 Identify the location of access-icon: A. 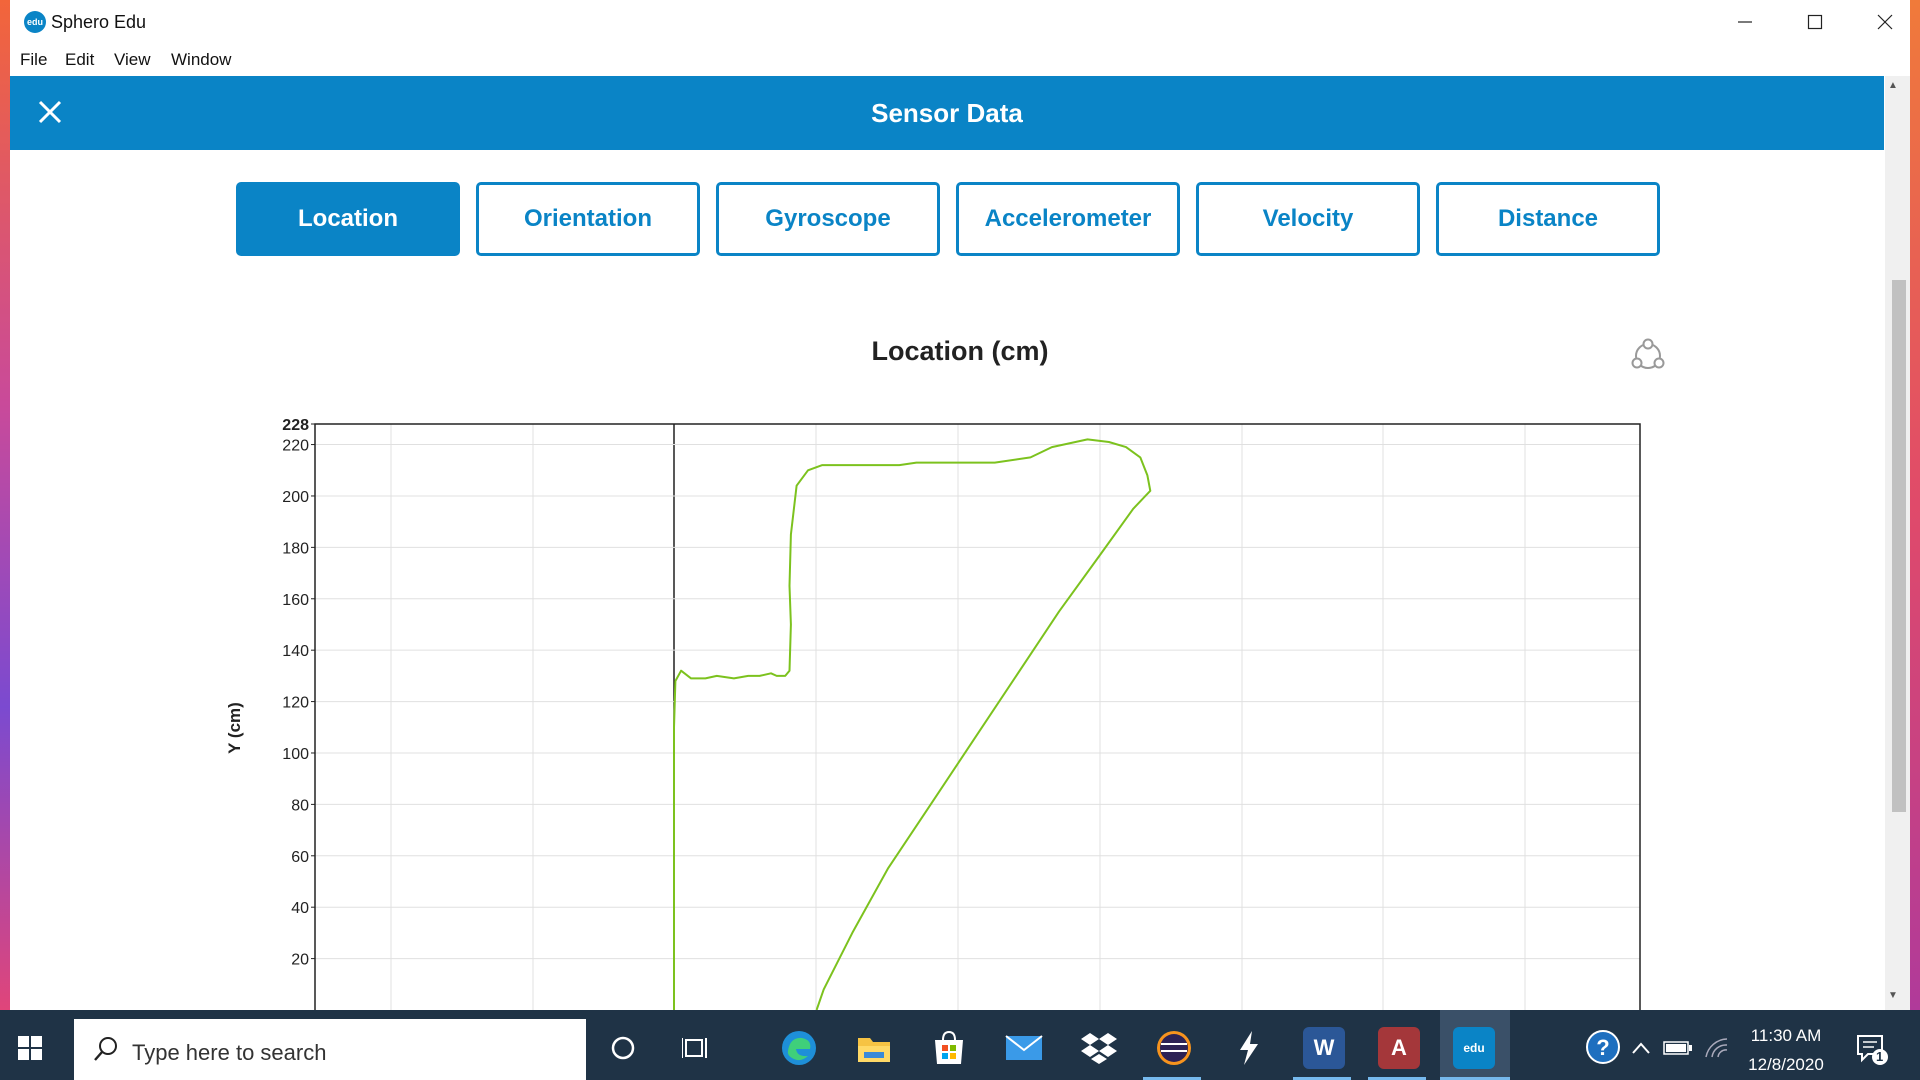
(1399, 1047).